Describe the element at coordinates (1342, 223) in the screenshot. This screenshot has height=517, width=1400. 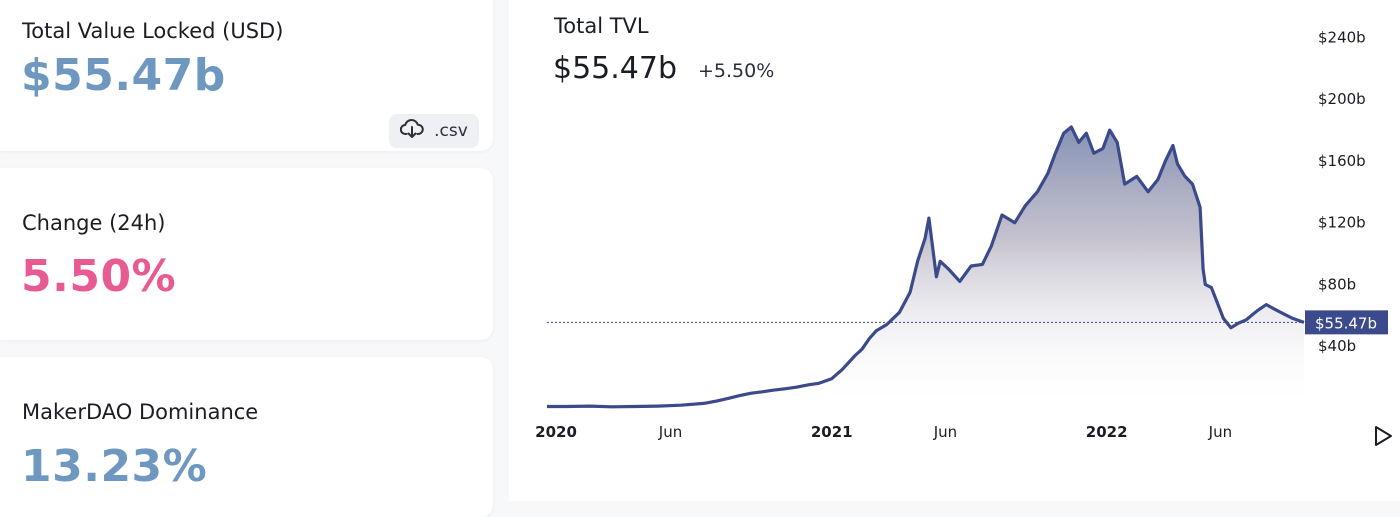
I see `y-tick-label: $120b` at that location.